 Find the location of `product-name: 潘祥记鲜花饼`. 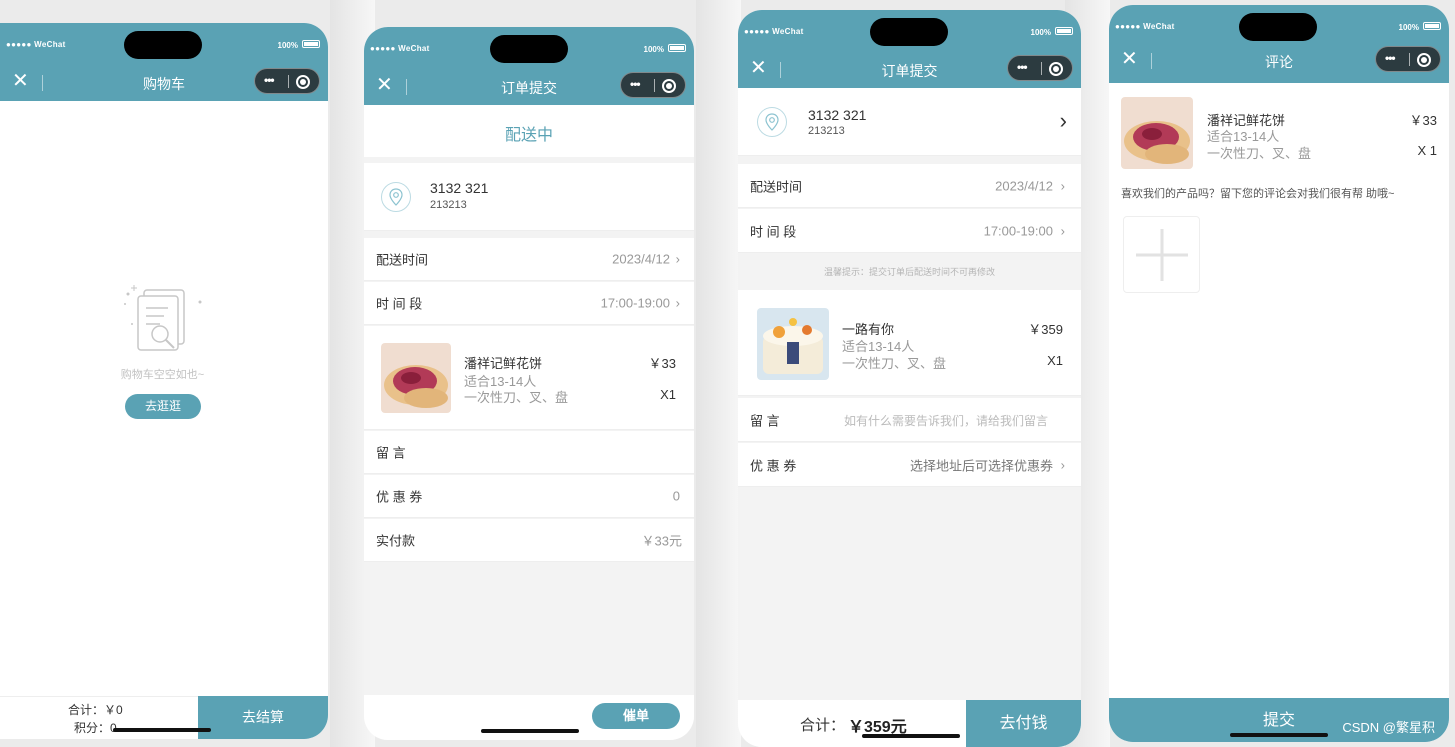

product-name: 潘祥记鲜花饼 is located at coordinates (503, 363).